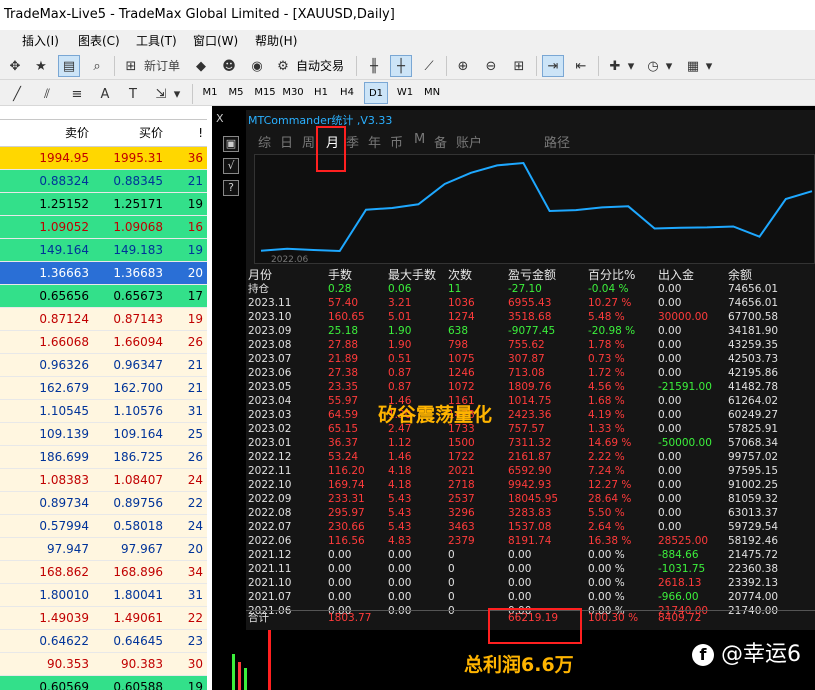 The width and height of the screenshot is (815, 690). I want to click on menu-window: 窗口(W), so click(215, 41).